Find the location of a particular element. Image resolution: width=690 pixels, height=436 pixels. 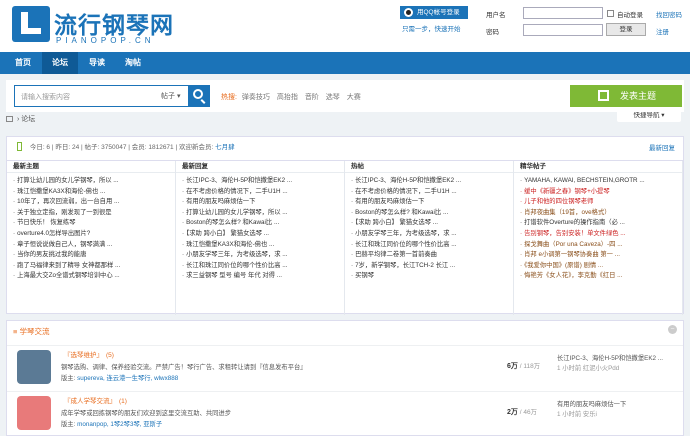

qq-login-button: 用QQ帐号登录 is located at coordinates (434, 12).